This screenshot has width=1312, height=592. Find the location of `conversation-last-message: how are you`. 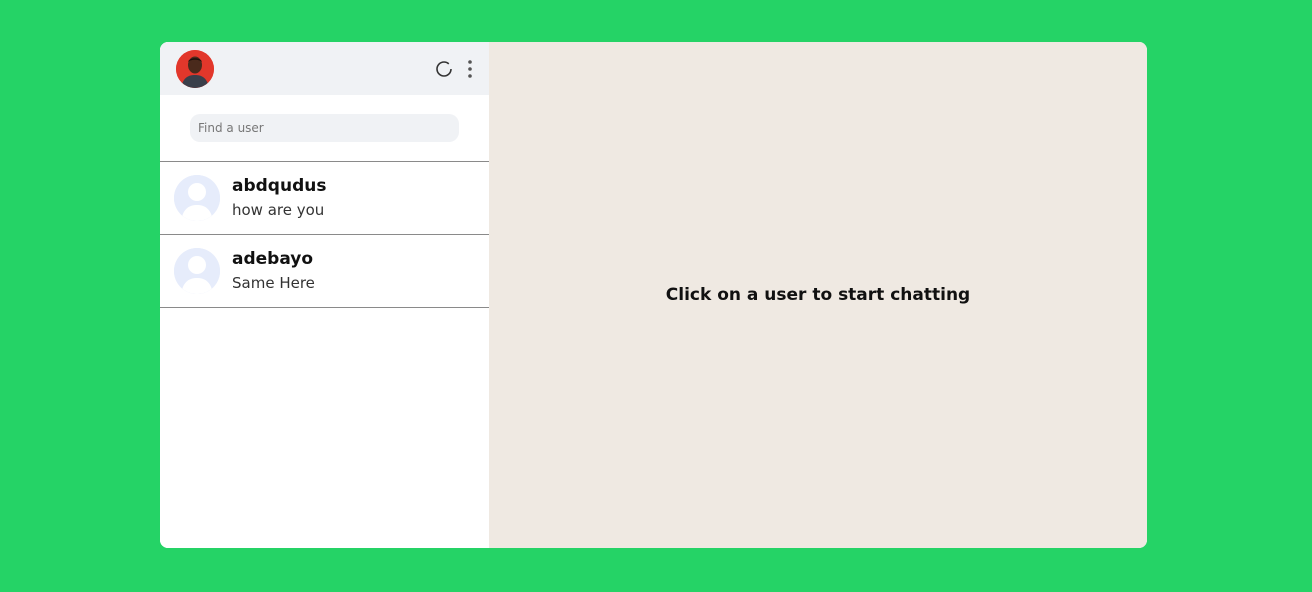

conversation-last-message: how are you is located at coordinates (278, 210).